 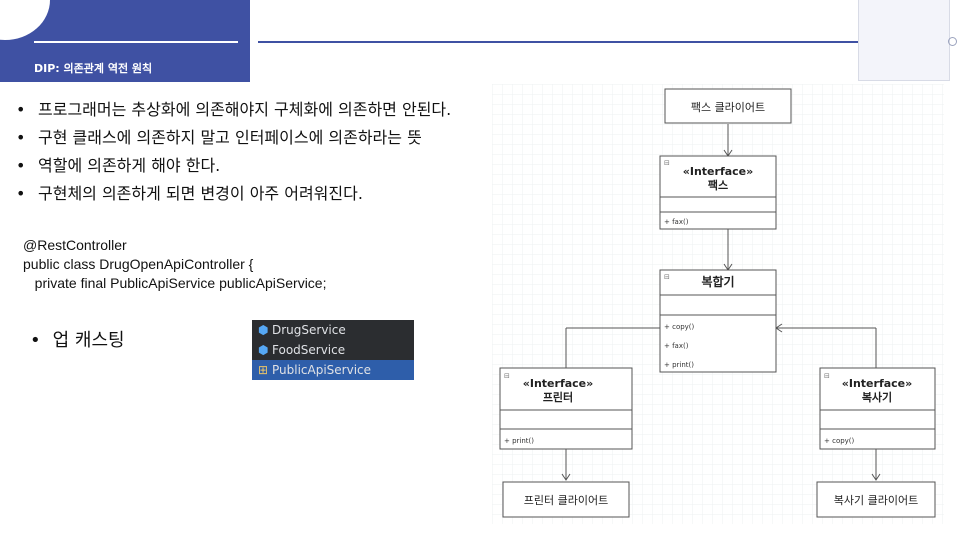 What do you see at coordinates (718, 321) in the screenshot?
I see `multifunction-device-box: ⊟ 복합기 + copy() + fax() + print()` at bounding box center [718, 321].